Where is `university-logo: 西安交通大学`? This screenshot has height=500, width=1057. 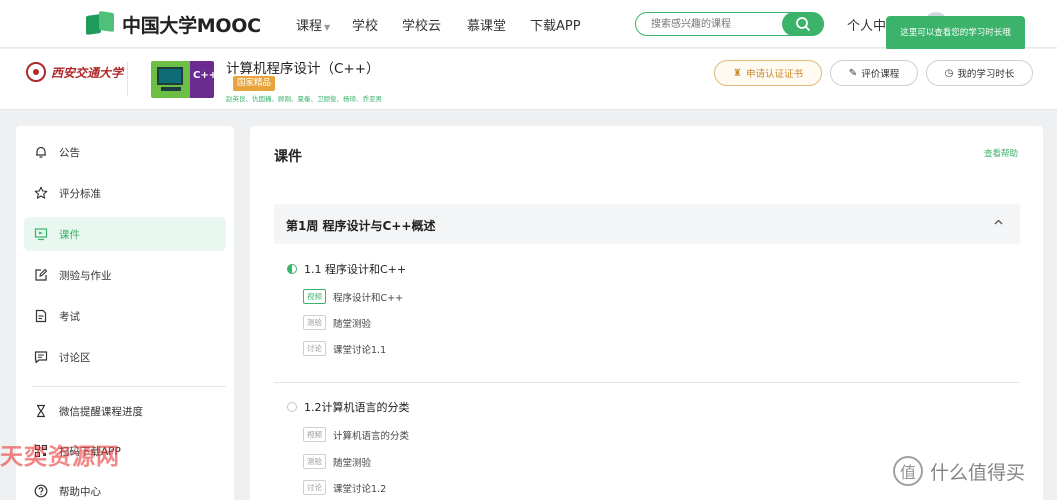 university-logo: 西安交通大学 is located at coordinates (74, 72).